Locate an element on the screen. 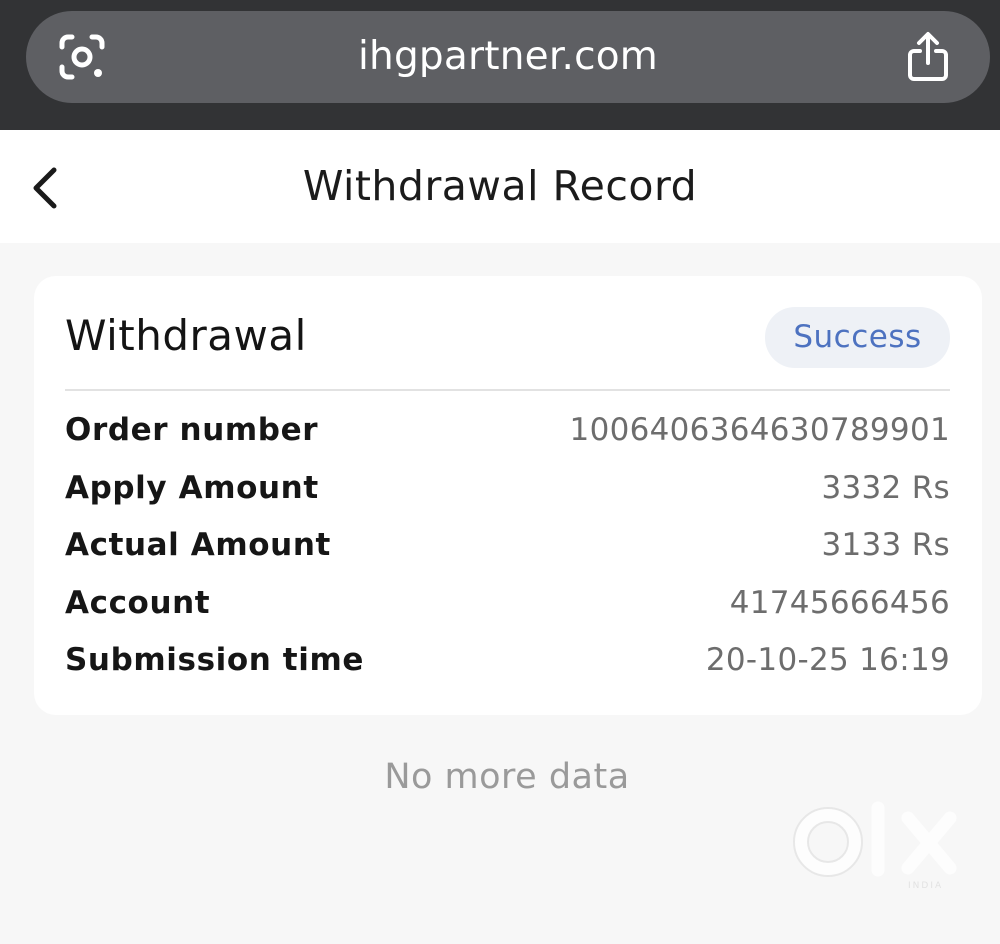  detail-value: 1006406364630789901 is located at coordinates (759, 430).